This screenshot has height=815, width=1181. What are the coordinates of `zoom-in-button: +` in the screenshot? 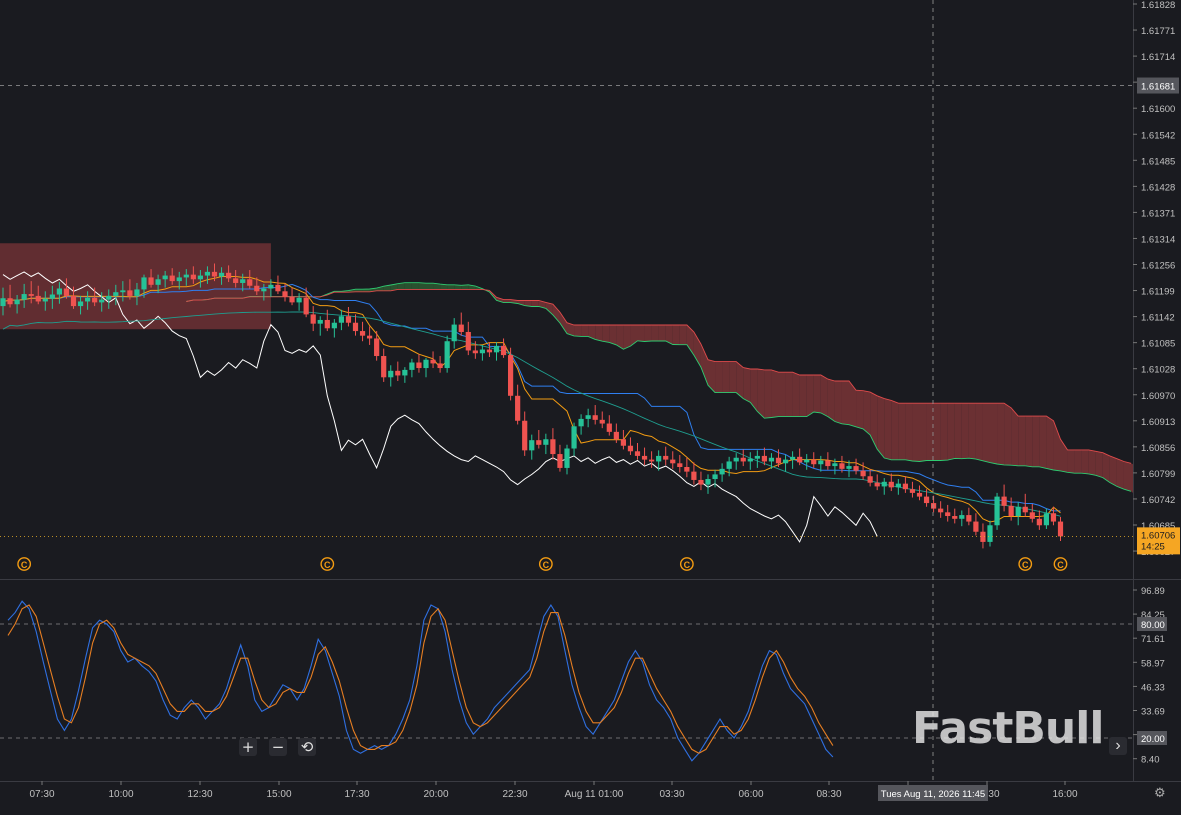 It's located at (248, 747).